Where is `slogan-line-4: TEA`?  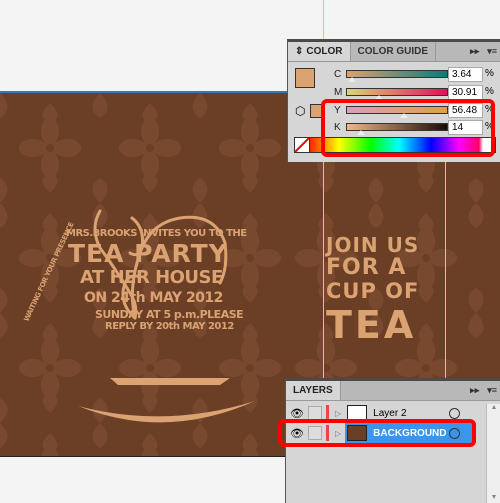
slogan-line-4: TEA is located at coordinates (371, 325).